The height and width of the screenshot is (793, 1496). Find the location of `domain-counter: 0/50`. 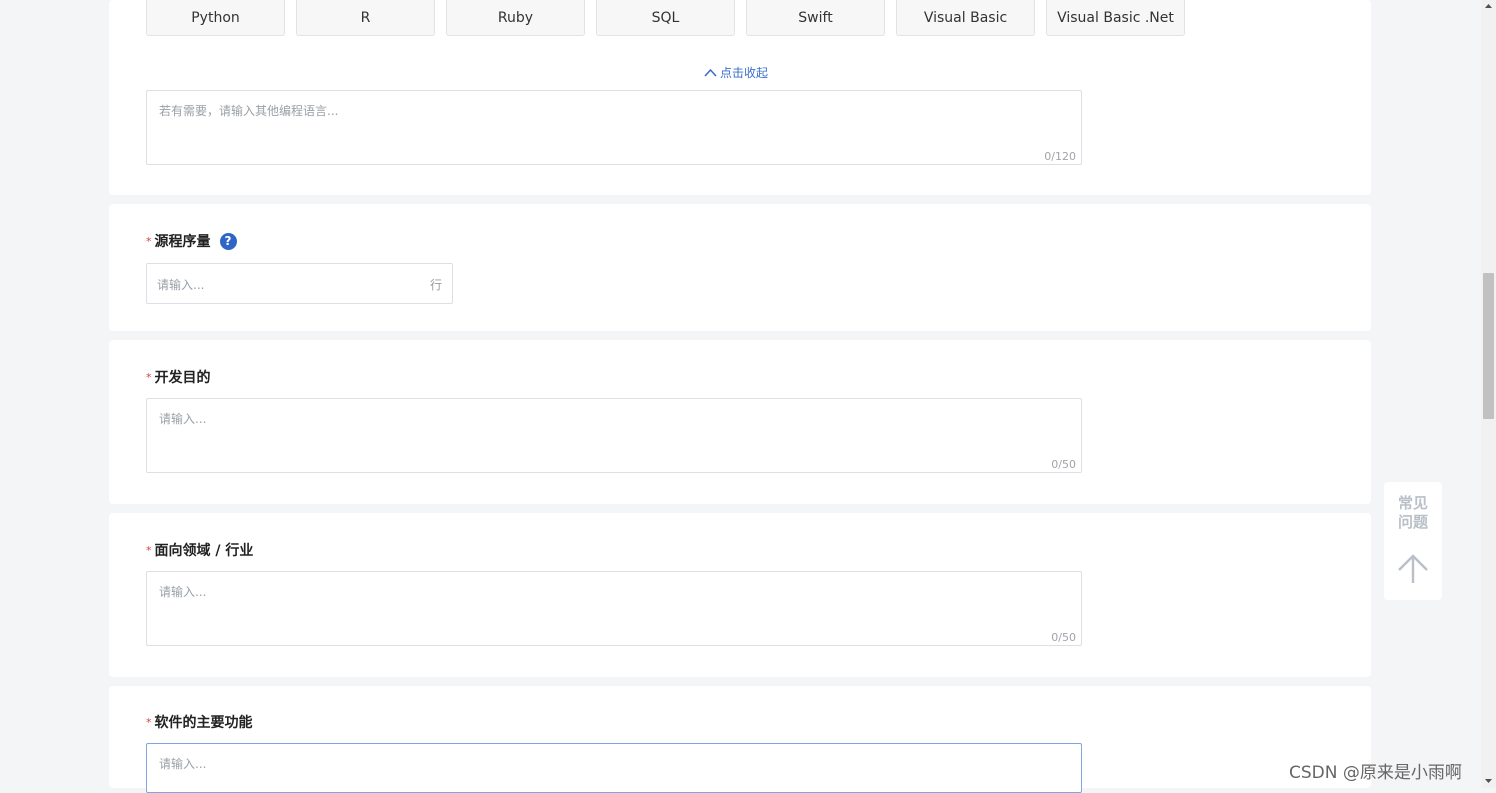

domain-counter: 0/50 is located at coordinates (1063, 637).